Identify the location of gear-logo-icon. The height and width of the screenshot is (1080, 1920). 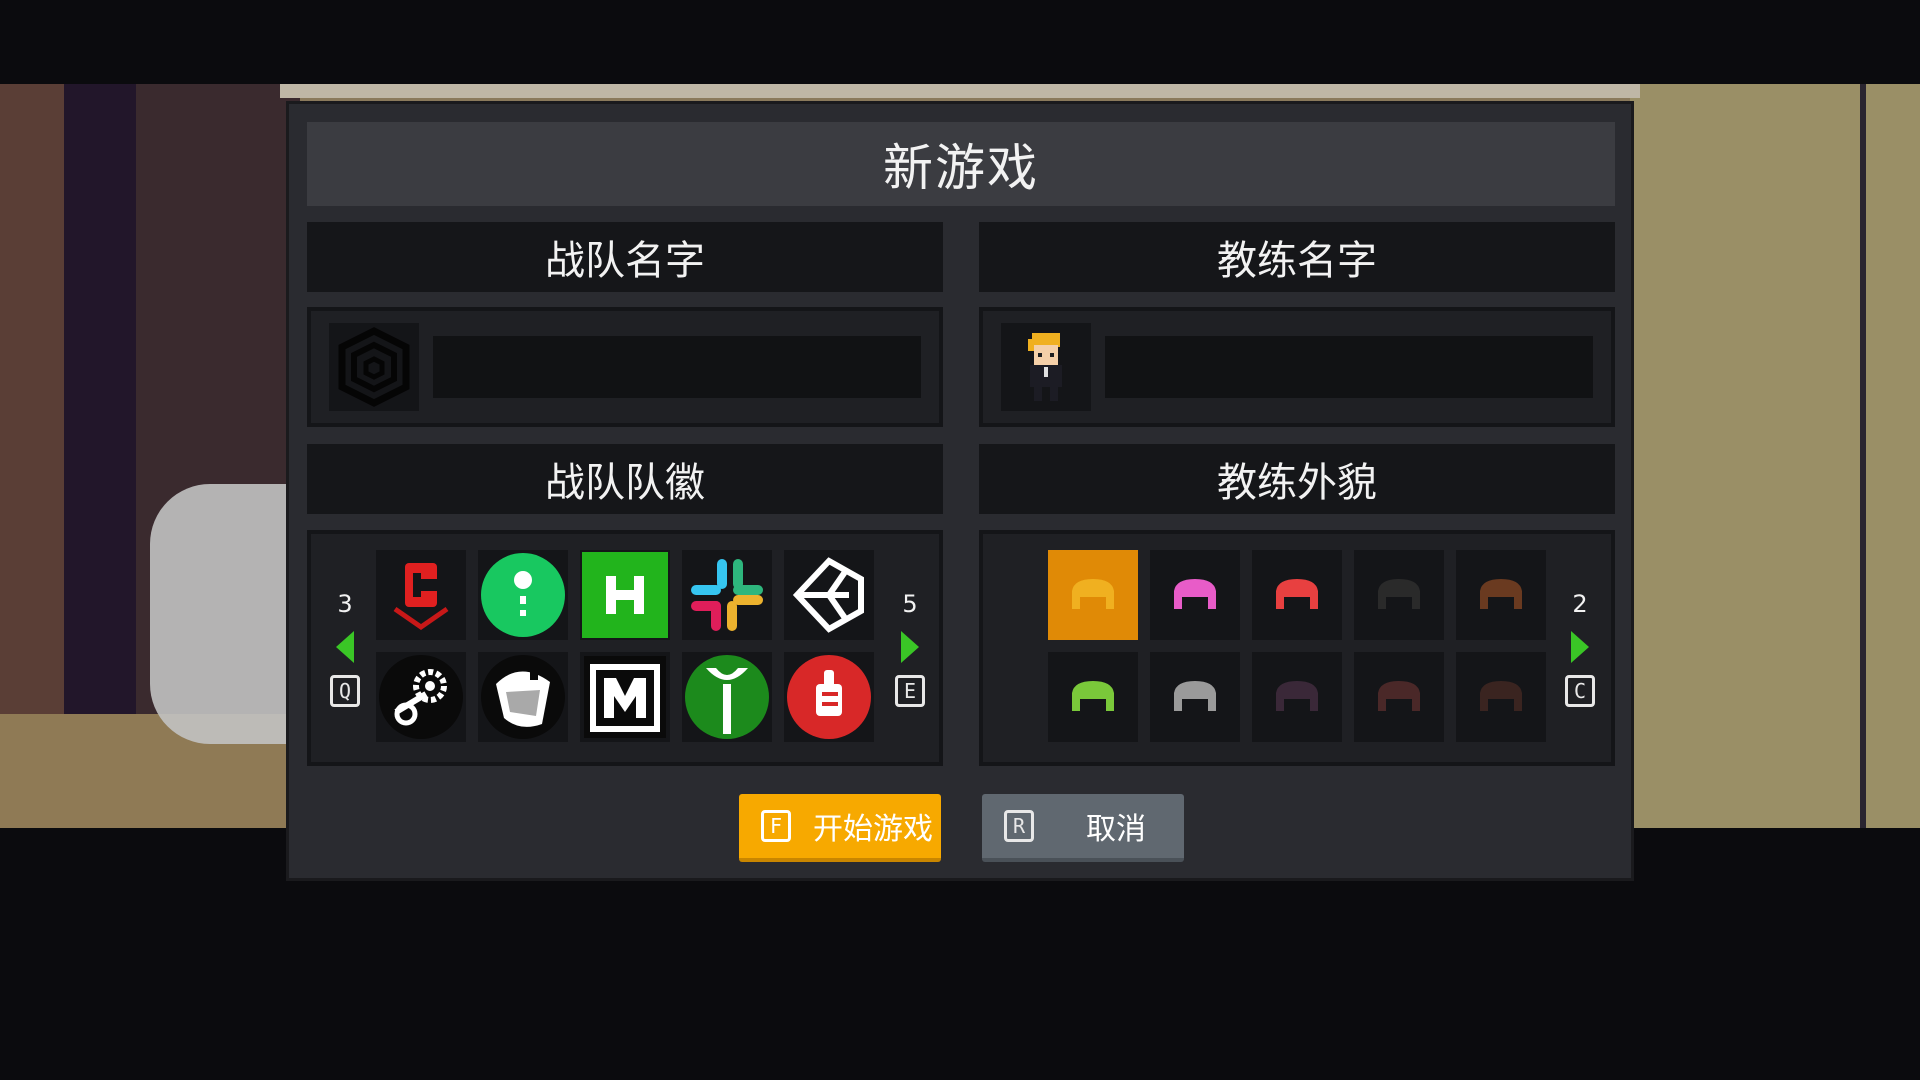
(421, 697).